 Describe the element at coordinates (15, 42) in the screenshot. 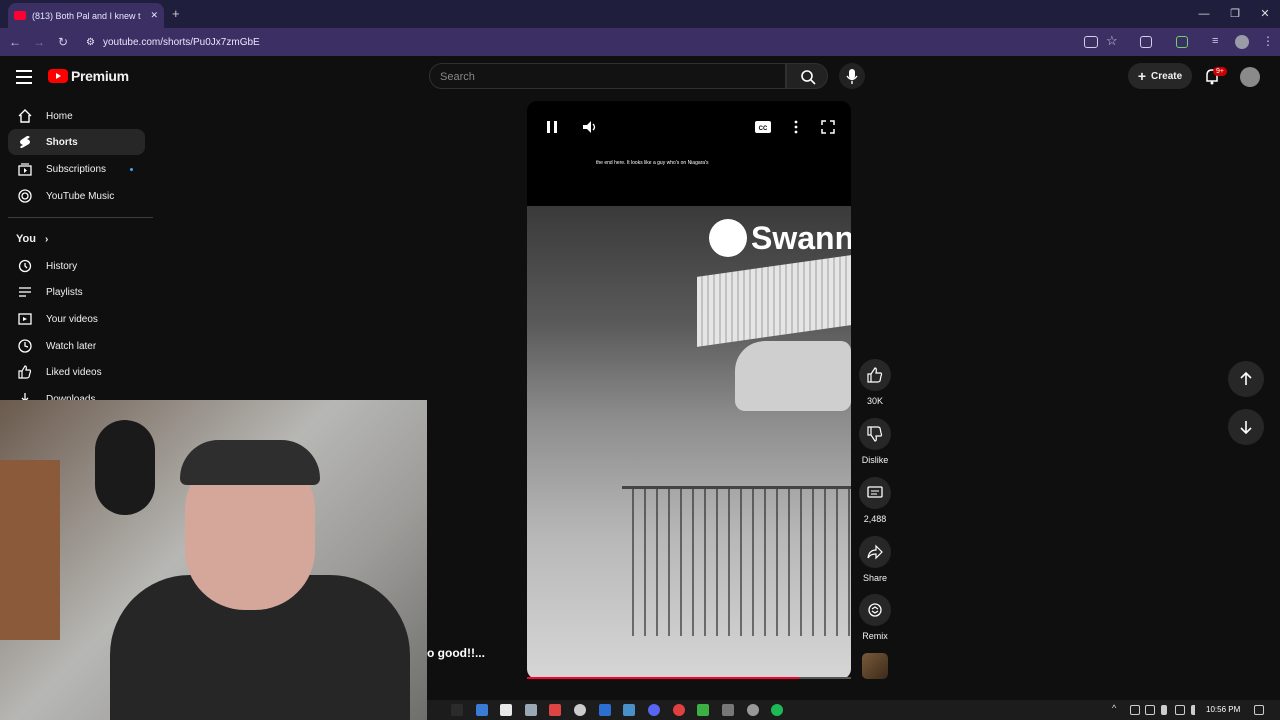

I see `back-button: ←` at that location.